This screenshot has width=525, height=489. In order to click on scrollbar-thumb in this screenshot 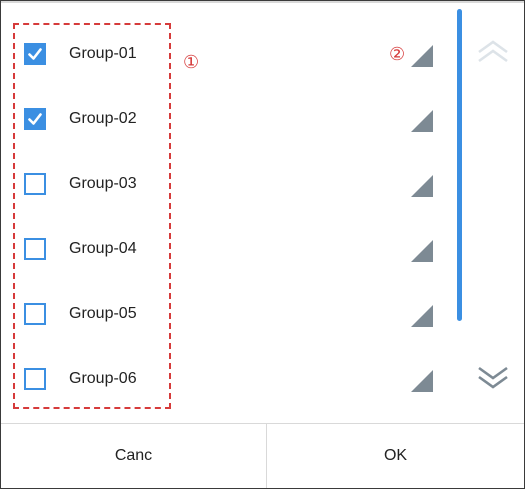, I will do `click(459, 165)`.